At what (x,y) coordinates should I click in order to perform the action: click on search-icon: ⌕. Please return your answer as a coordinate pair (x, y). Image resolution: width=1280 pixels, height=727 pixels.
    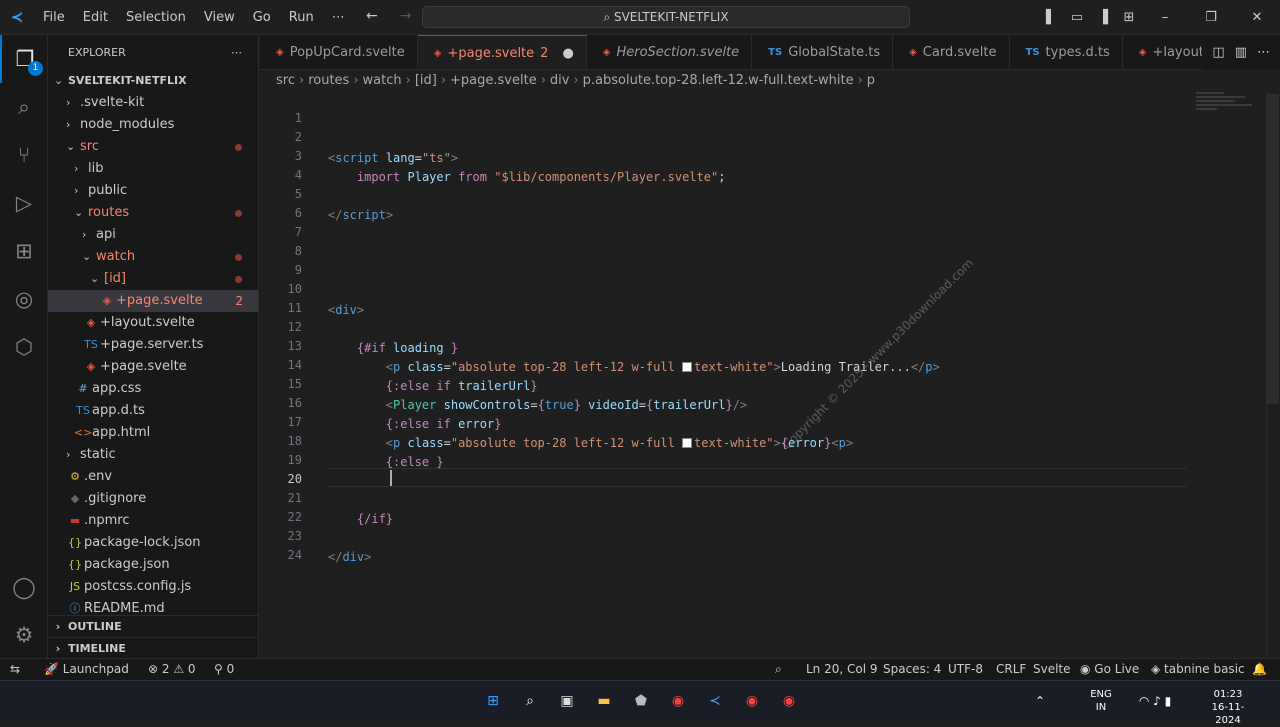
    Looking at the image, I should click on (24, 107).